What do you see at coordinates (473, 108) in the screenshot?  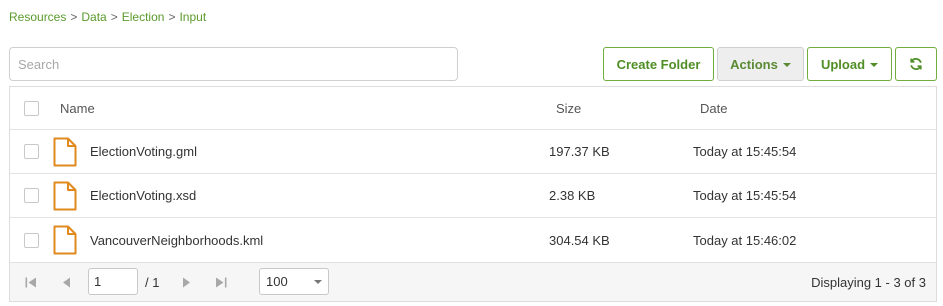 I see `table-header-row: Name Size Date` at bounding box center [473, 108].